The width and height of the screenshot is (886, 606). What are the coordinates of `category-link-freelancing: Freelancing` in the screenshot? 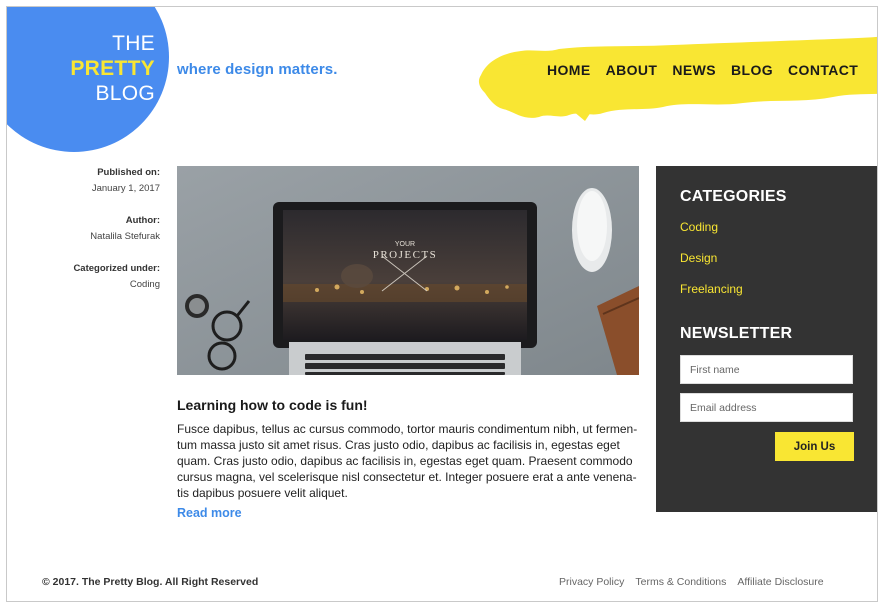 It's located at (711, 289).